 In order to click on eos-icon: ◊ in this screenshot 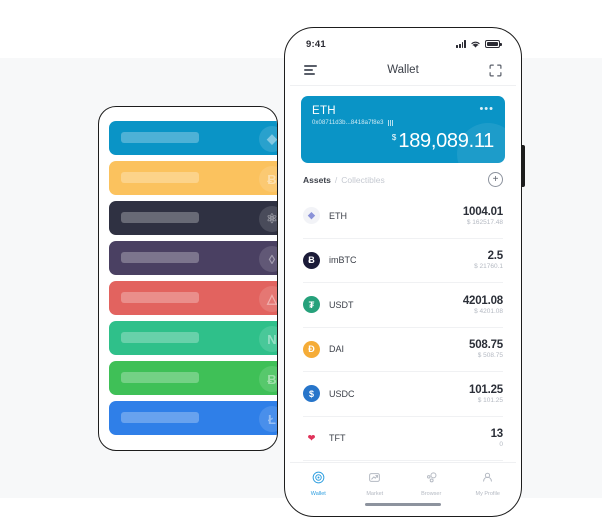, I will do `click(268, 259)`.